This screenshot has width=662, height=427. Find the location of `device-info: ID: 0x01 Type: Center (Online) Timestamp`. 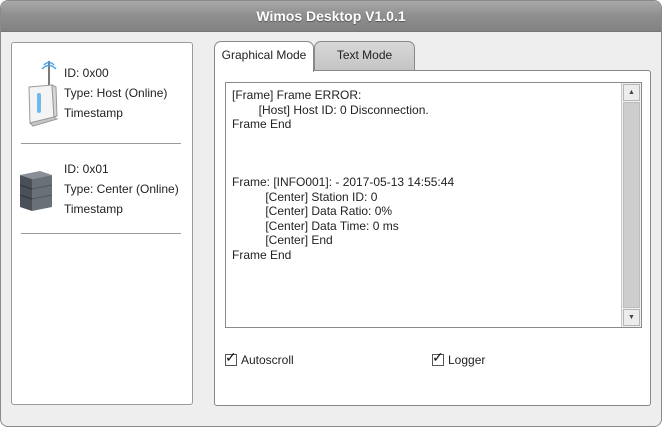

device-info: ID: 0x01 Type: Center (Online) Timestamp is located at coordinates (121, 189).